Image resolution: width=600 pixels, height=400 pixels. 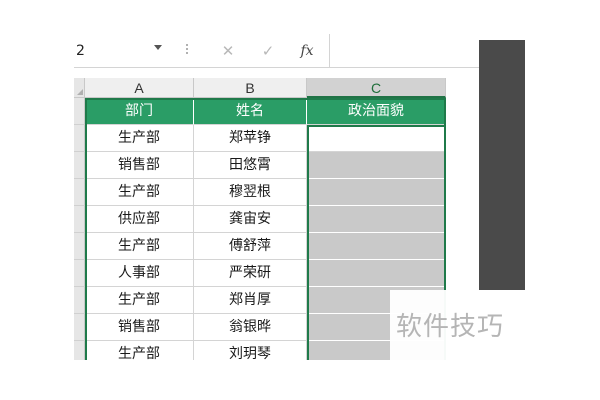 I want to click on header-cell-political: 政治面貌, so click(x=376, y=111).